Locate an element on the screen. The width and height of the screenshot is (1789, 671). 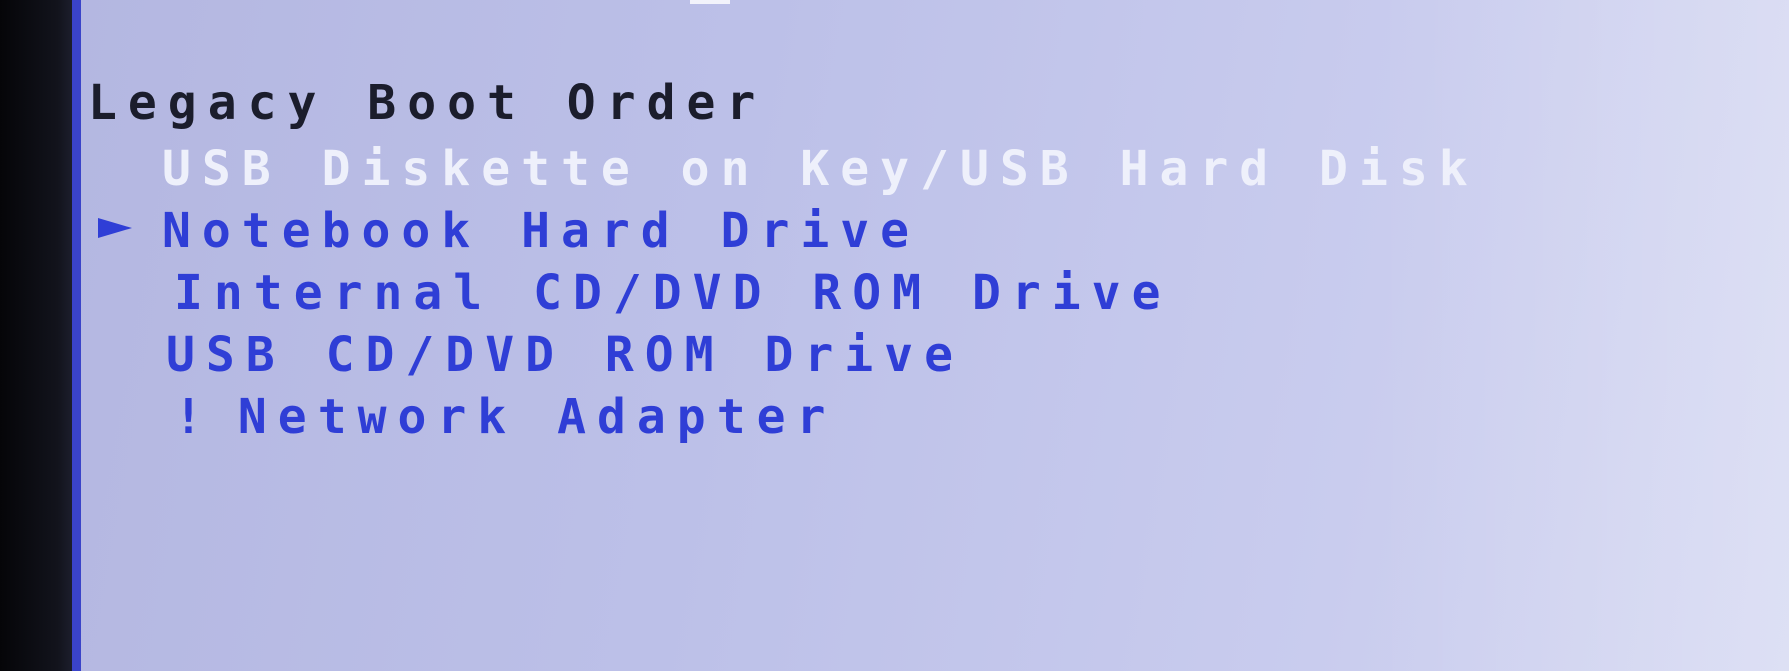
boot-item-label: Notebook Hard Drive is located at coordinates (541, 231).